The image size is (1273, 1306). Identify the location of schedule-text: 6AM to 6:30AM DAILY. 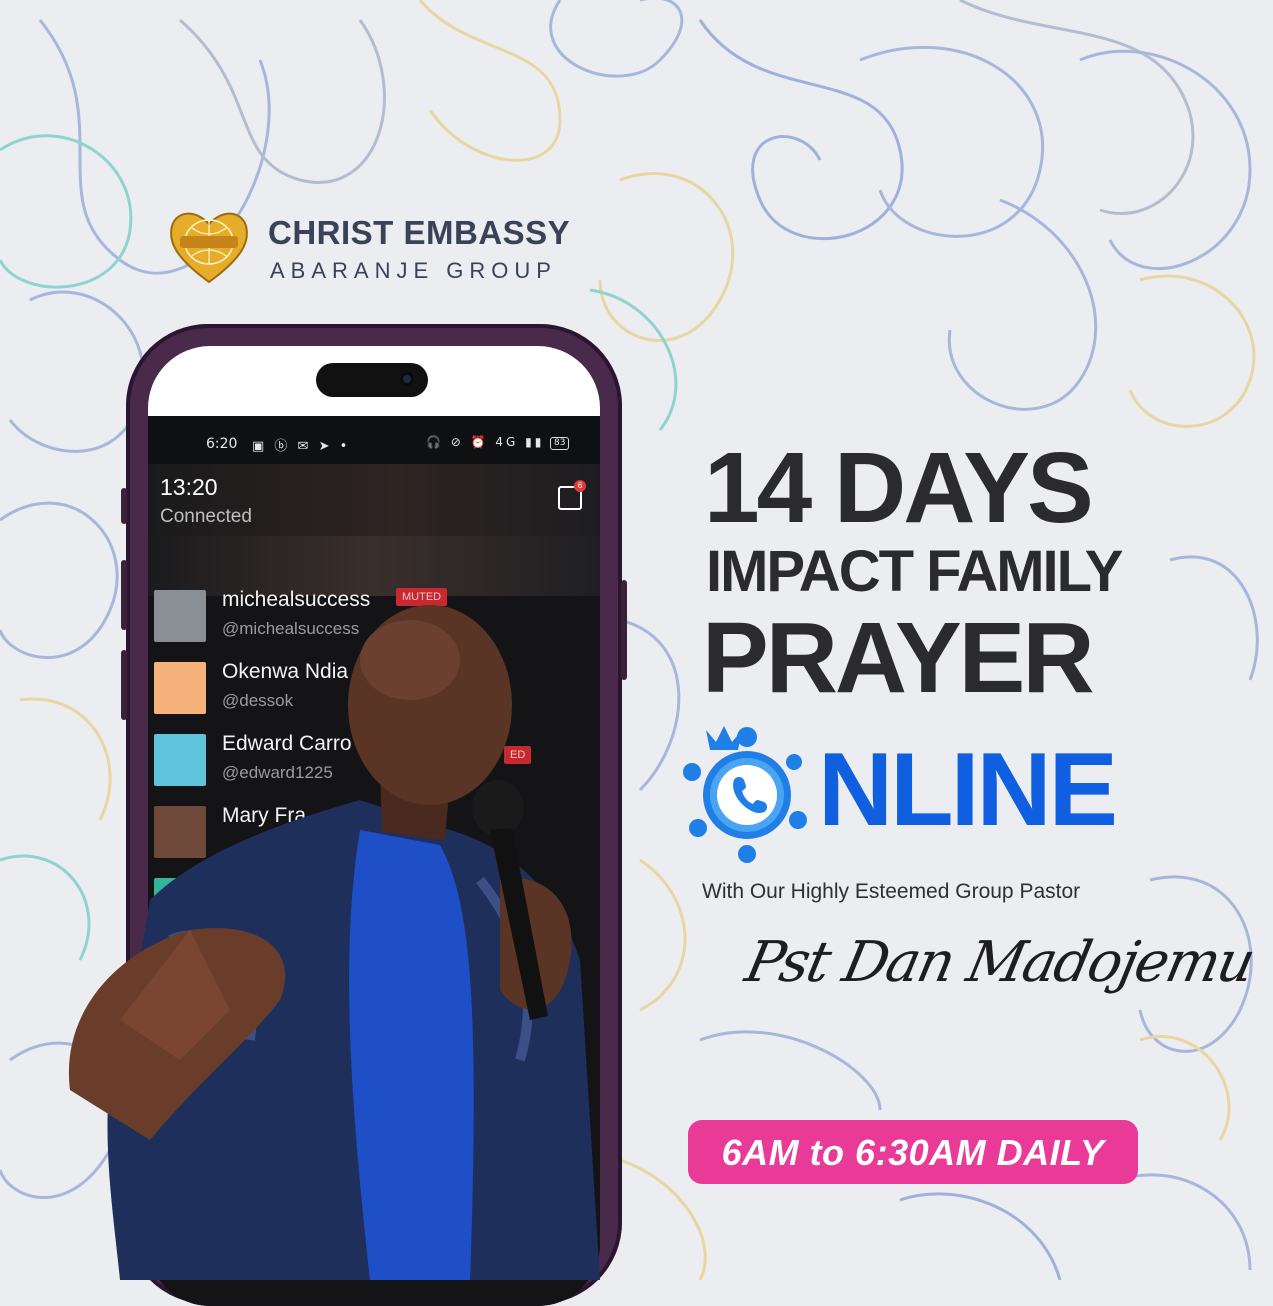
(913, 1152).